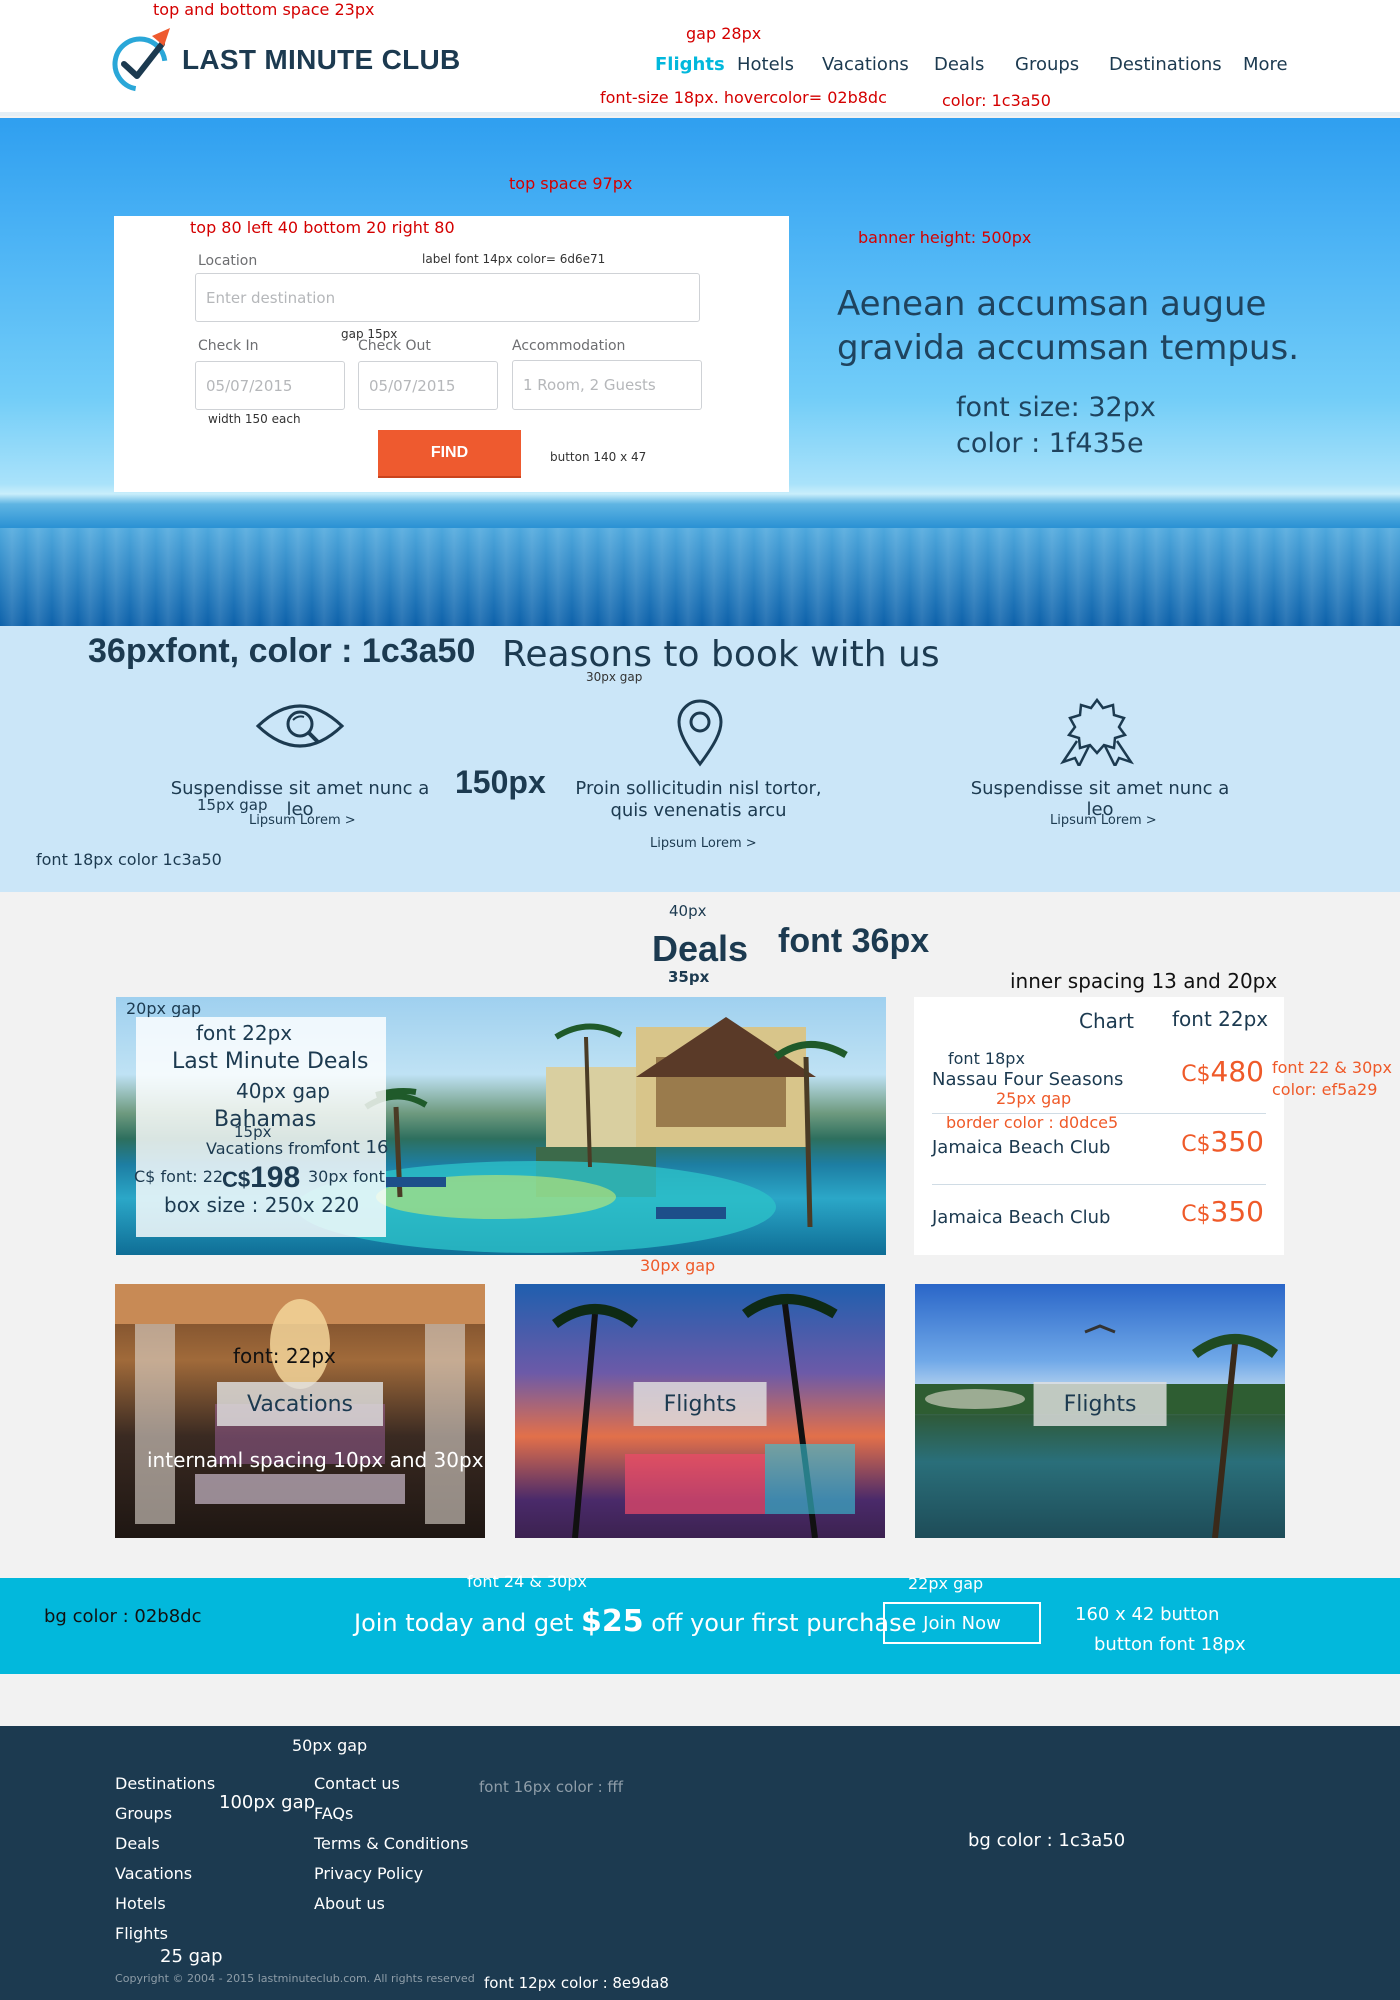 This screenshot has height=2000, width=1400. I want to click on deal-from-label: Vacations from, so click(266, 1148).